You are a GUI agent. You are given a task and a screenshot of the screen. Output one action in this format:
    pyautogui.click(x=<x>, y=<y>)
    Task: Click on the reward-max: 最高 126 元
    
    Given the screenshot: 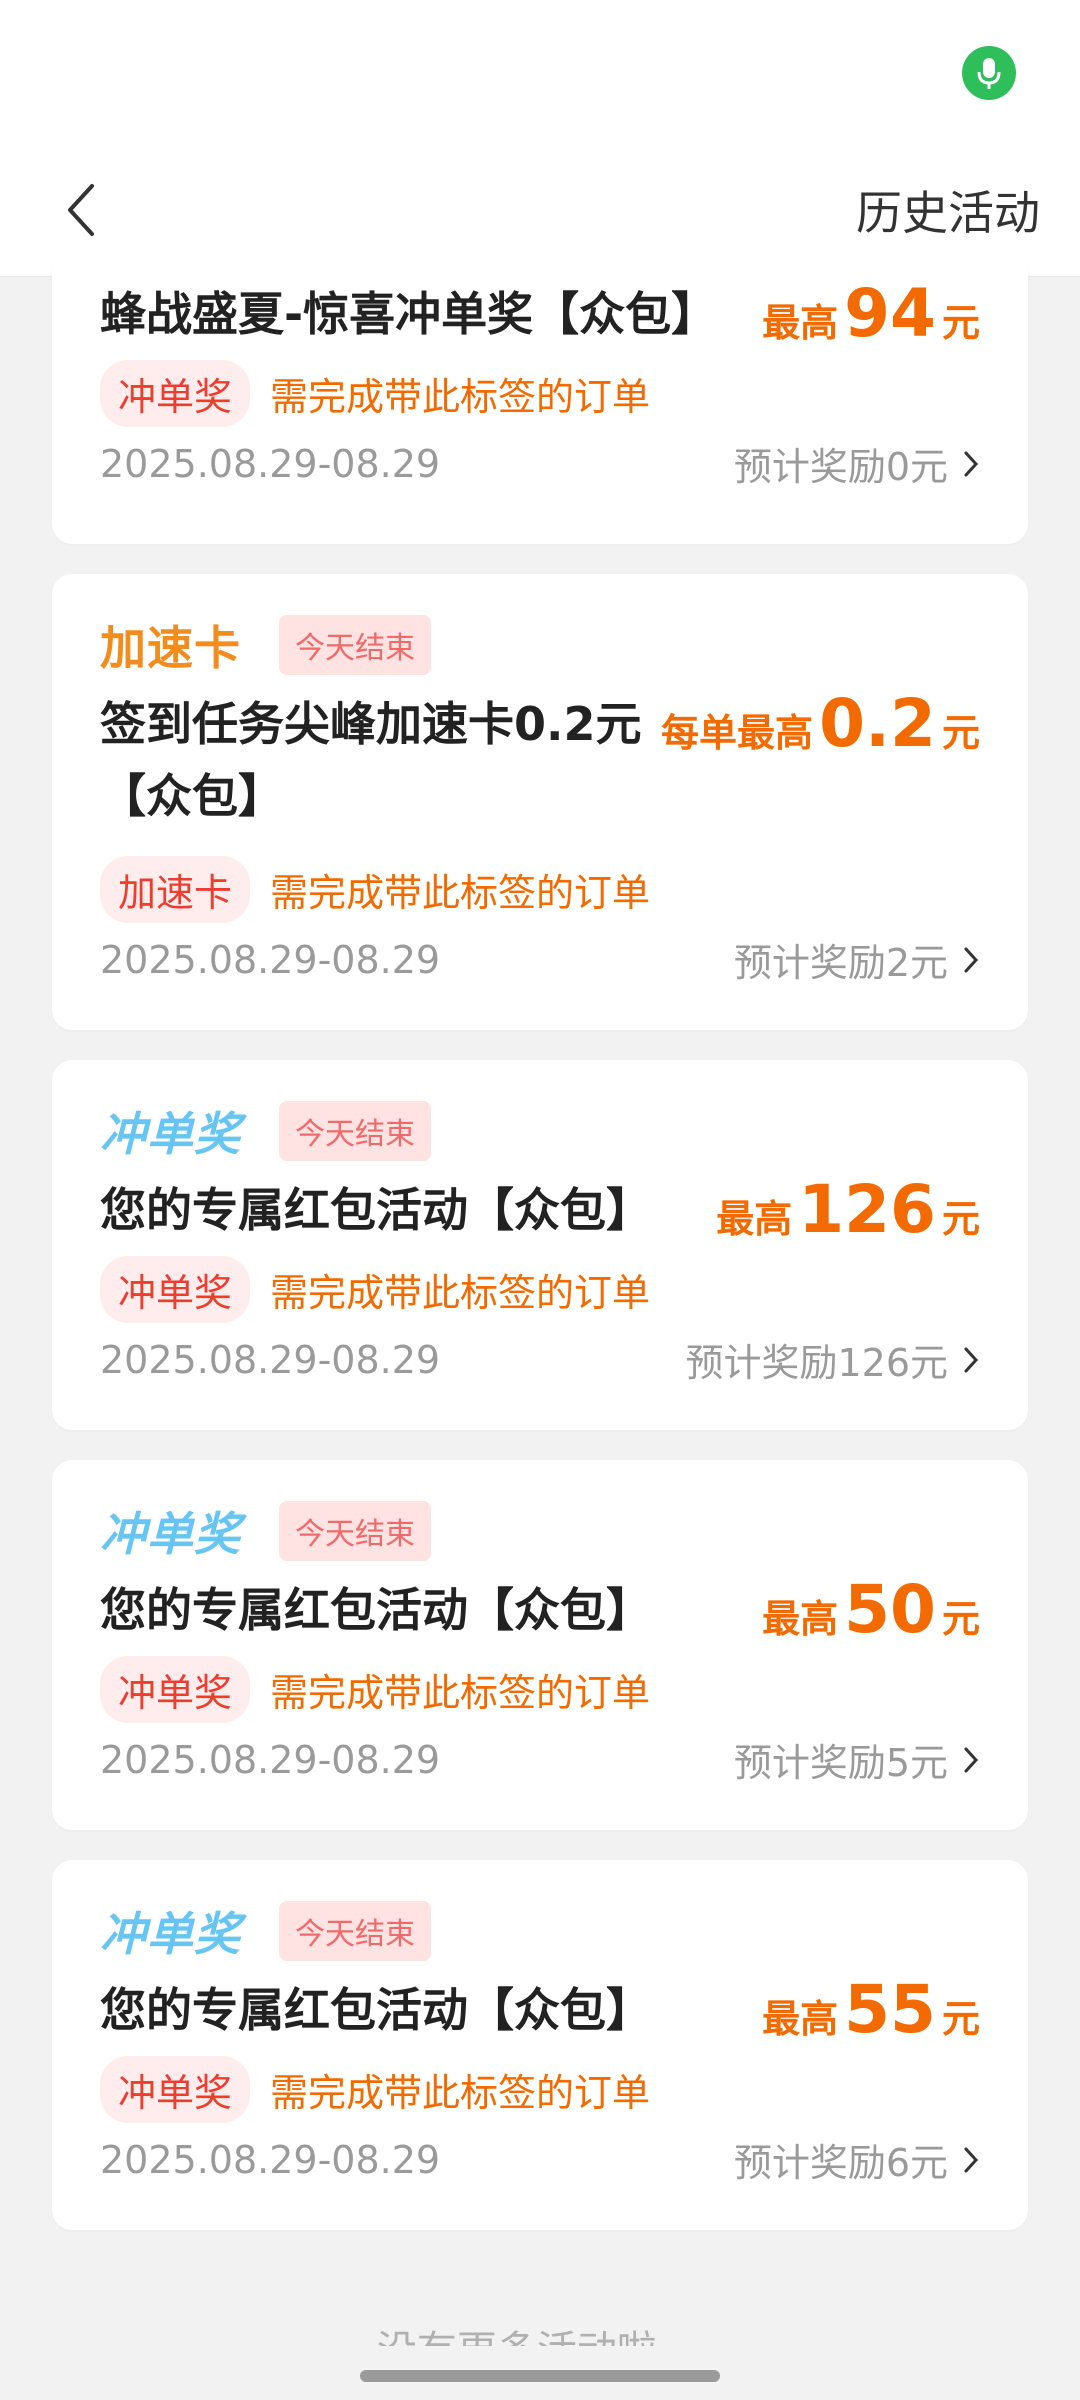 What is the action you would take?
    pyautogui.click(x=848, y=1214)
    